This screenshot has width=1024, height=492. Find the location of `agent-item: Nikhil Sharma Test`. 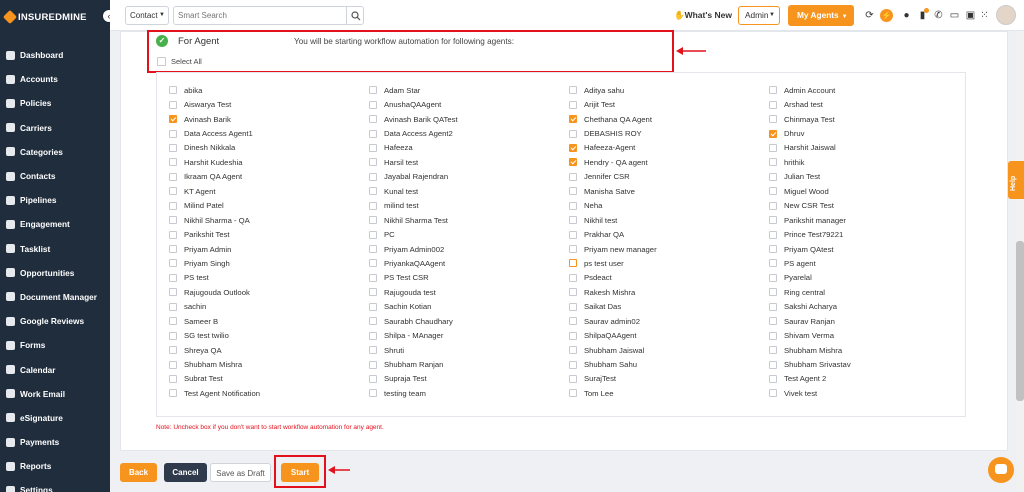

agent-item: Nikhil Sharma Test is located at coordinates (469, 220).